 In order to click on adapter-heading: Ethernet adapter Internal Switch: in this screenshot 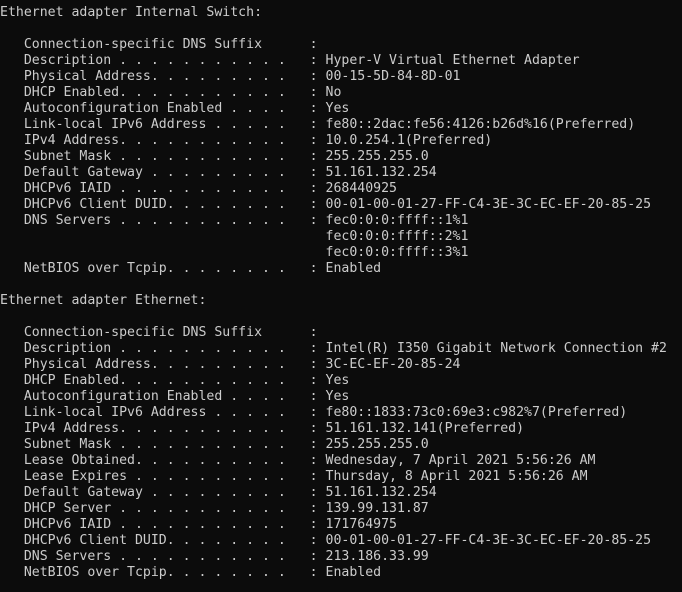, I will do `click(131, 12)`.